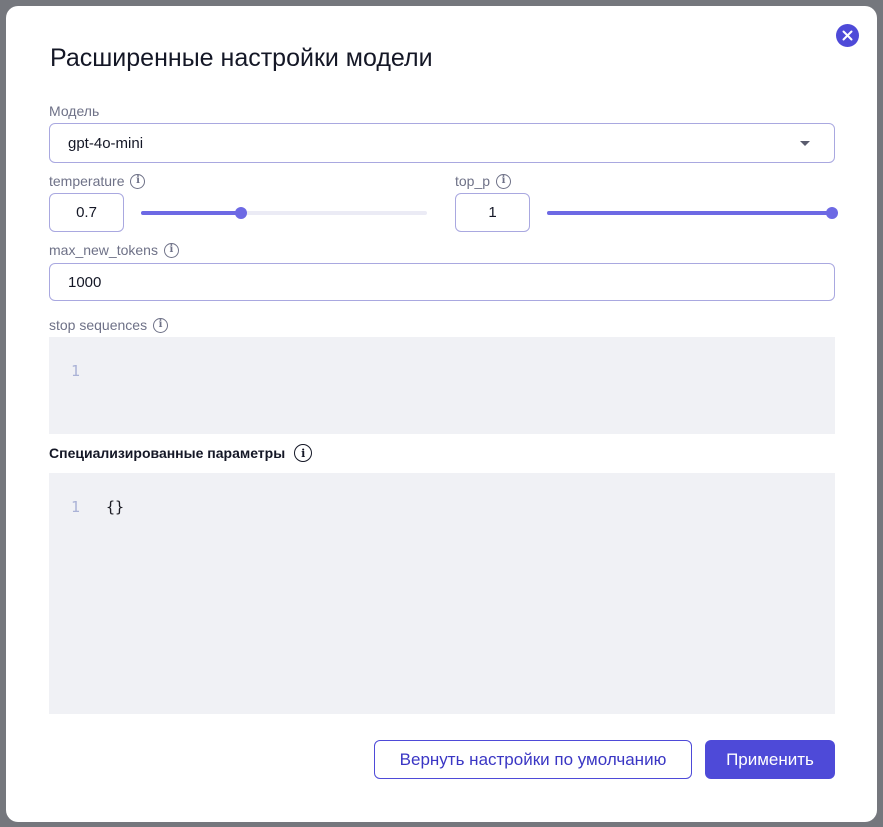  I want to click on top-p-label-text: top_p, so click(473, 181).